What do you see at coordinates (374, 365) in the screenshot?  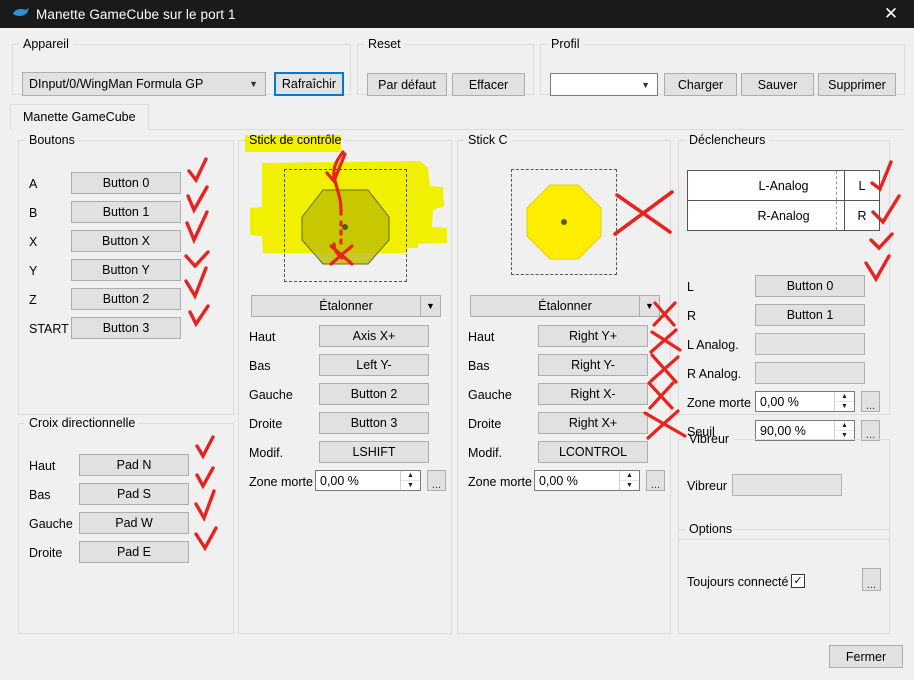 I see `control-stick-binding-down: Left Y-` at bounding box center [374, 365].